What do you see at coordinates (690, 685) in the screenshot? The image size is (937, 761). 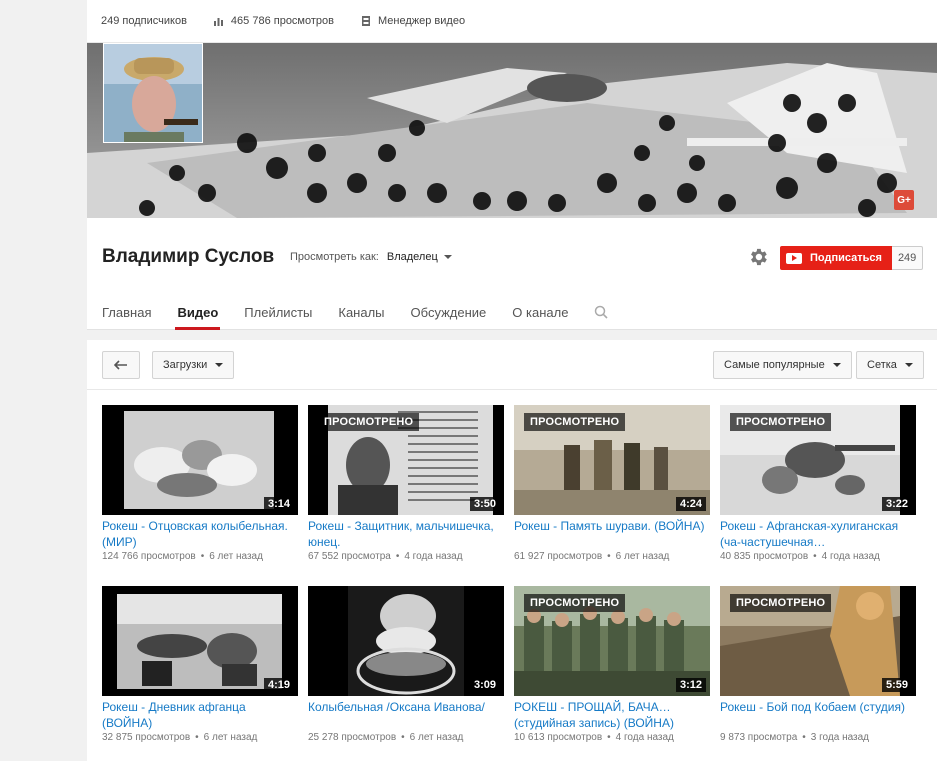 I see `video-duration: 3:12` at bounding box center [690, 685].